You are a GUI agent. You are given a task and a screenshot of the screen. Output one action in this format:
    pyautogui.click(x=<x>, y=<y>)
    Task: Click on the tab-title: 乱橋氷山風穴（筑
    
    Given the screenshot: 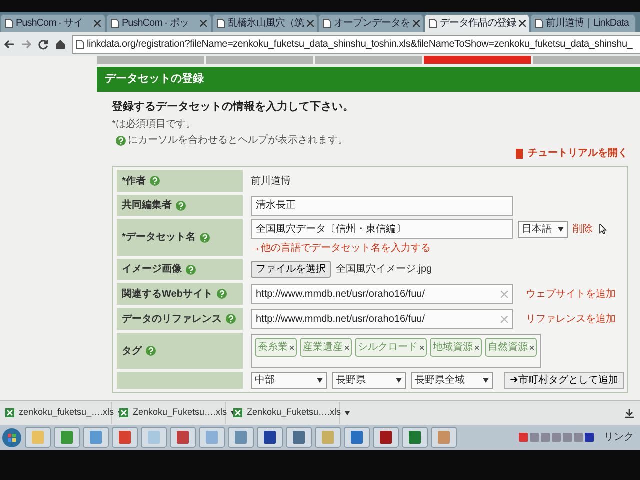 What is the action you would take?
    pyautogui.click(x=266, y=23)
    